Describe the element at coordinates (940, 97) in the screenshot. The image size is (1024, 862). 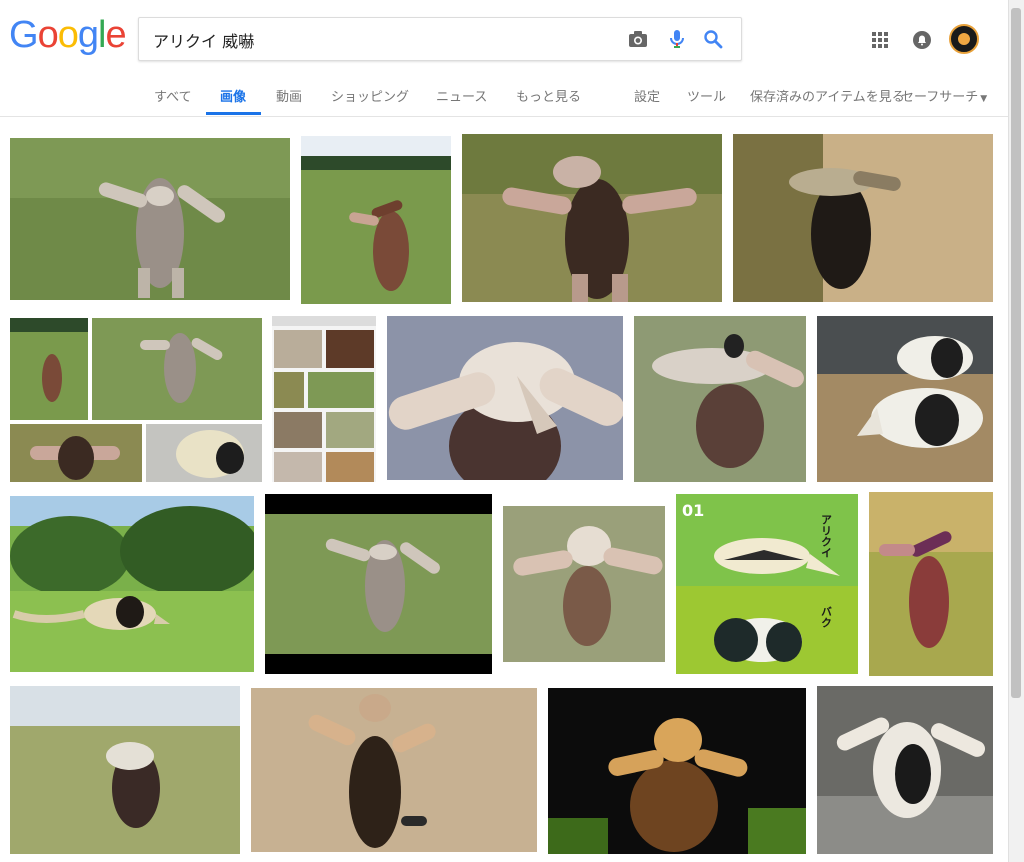
I see `safesearch-label: セーフサーチ` at that location.